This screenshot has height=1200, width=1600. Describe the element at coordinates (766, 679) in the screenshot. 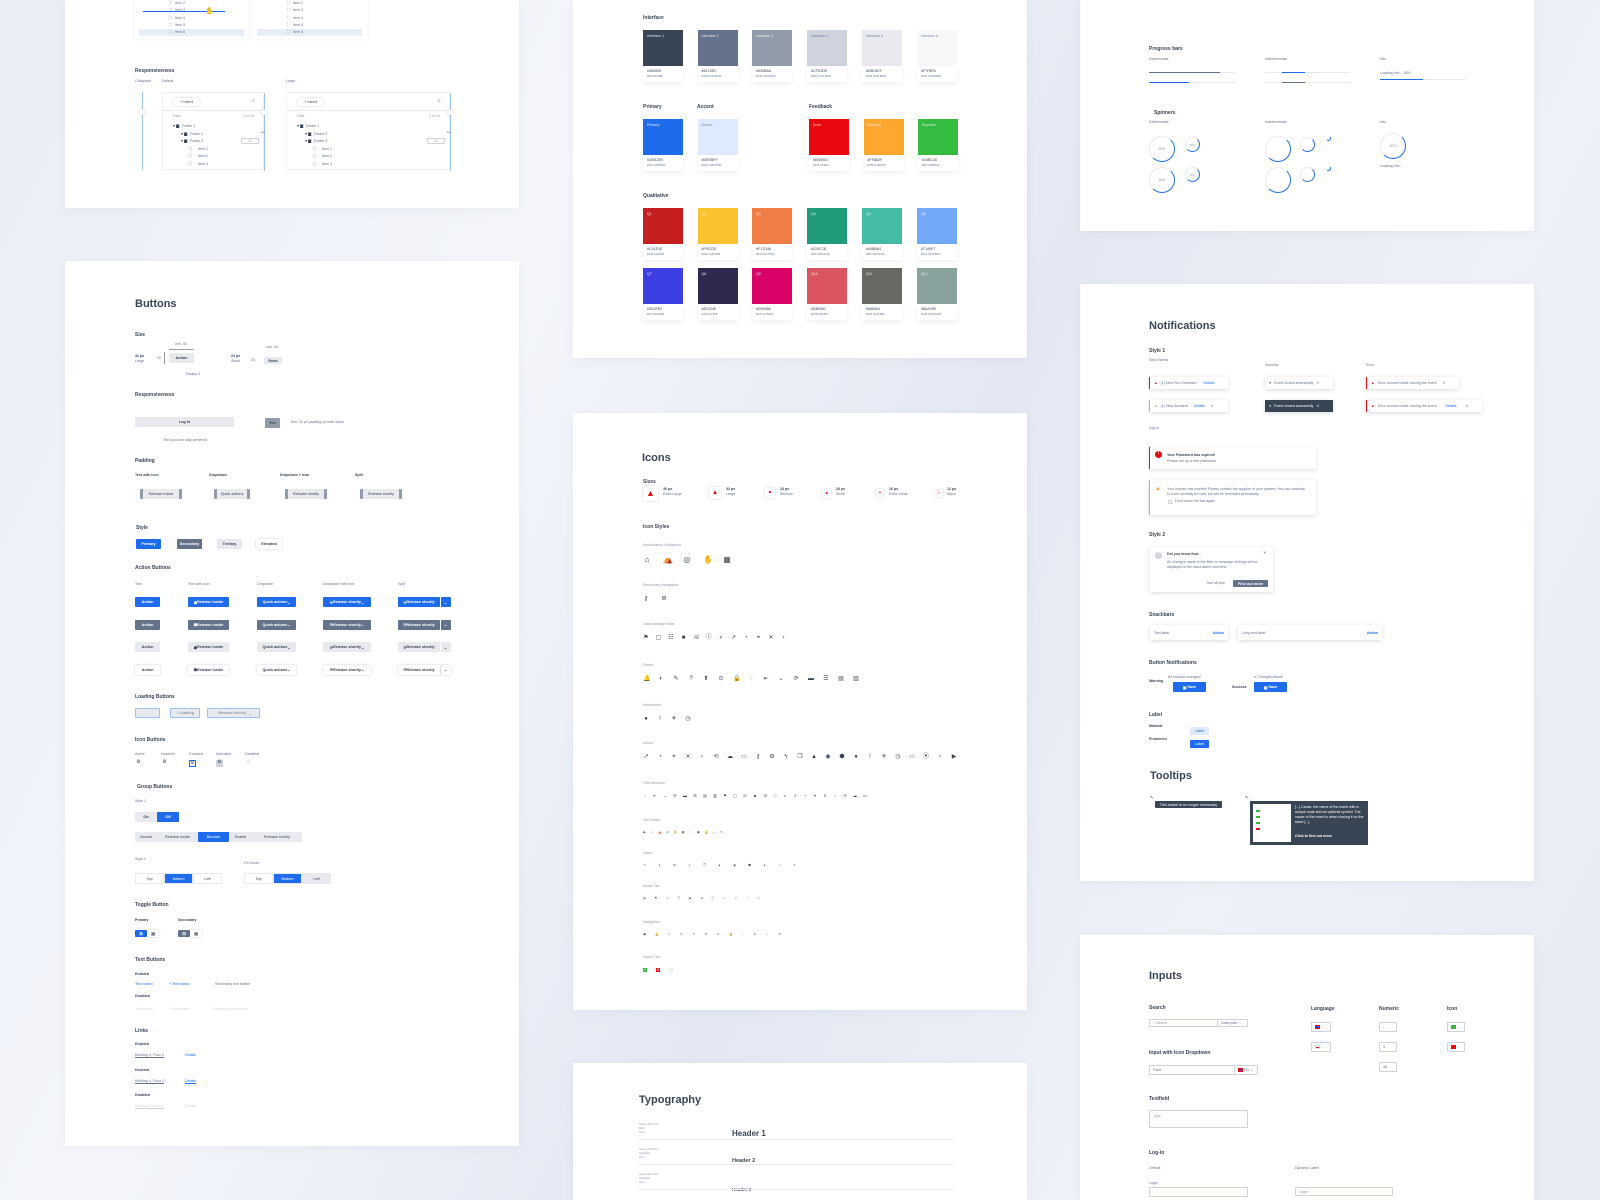

I see `globe-icon: ⇤` at that location.